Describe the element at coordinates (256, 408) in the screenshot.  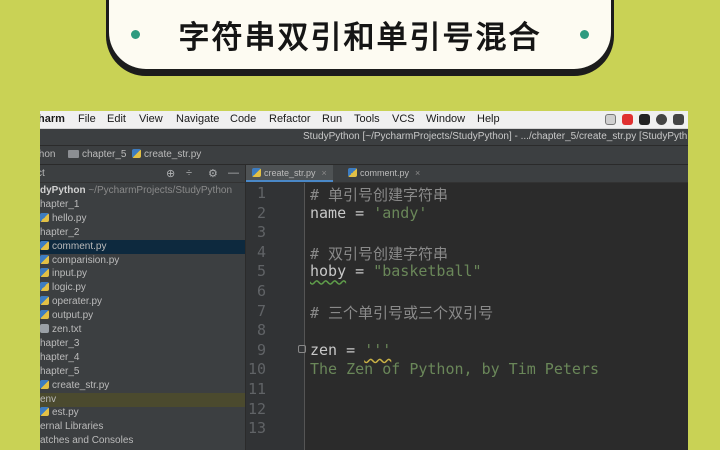
I see `line-number: 12` at that location.